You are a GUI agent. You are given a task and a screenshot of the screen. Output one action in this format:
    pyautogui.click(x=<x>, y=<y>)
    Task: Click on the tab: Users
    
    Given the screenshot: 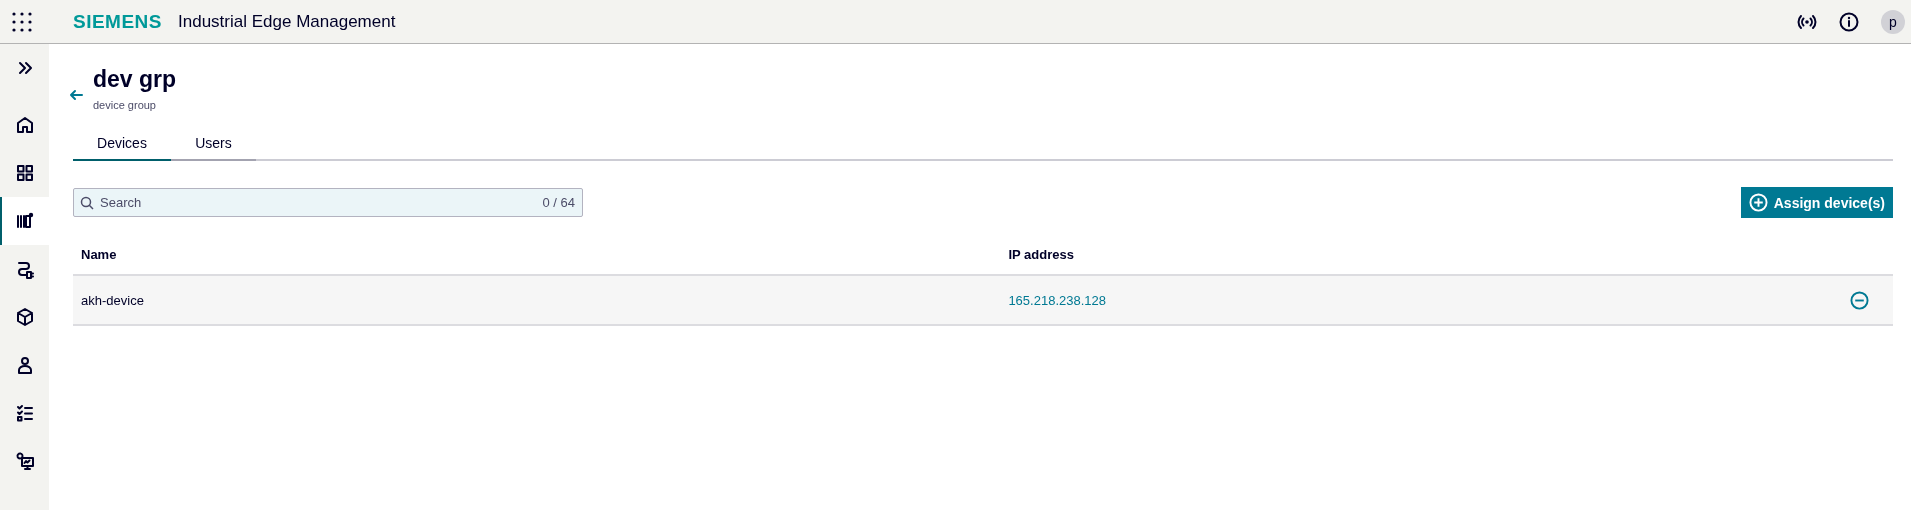 What is the action you would take?
    pyautogui.click(x=213, y=148)
    